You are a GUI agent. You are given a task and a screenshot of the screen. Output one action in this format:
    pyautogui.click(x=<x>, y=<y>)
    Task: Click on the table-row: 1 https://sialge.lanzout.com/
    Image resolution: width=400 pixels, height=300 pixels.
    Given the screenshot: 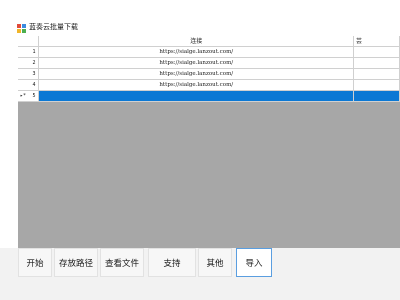 What is the action you would take?
    pyautogui.click(x=209, y=52)
    